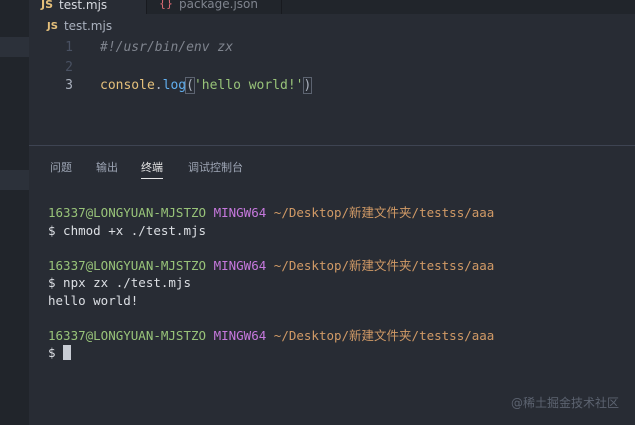  Describe the element at coordinates (152, 169) in the screenshot. I see `tab-terminal: 终端` at that location.